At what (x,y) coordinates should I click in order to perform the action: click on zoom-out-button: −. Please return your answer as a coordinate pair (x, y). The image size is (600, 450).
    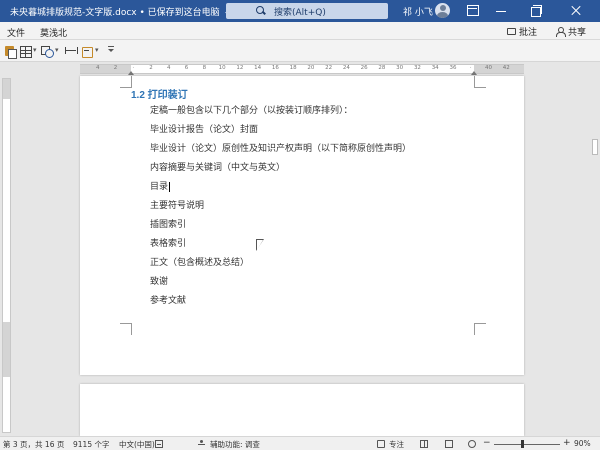
    Looking at the image, I should click on (487, 443).